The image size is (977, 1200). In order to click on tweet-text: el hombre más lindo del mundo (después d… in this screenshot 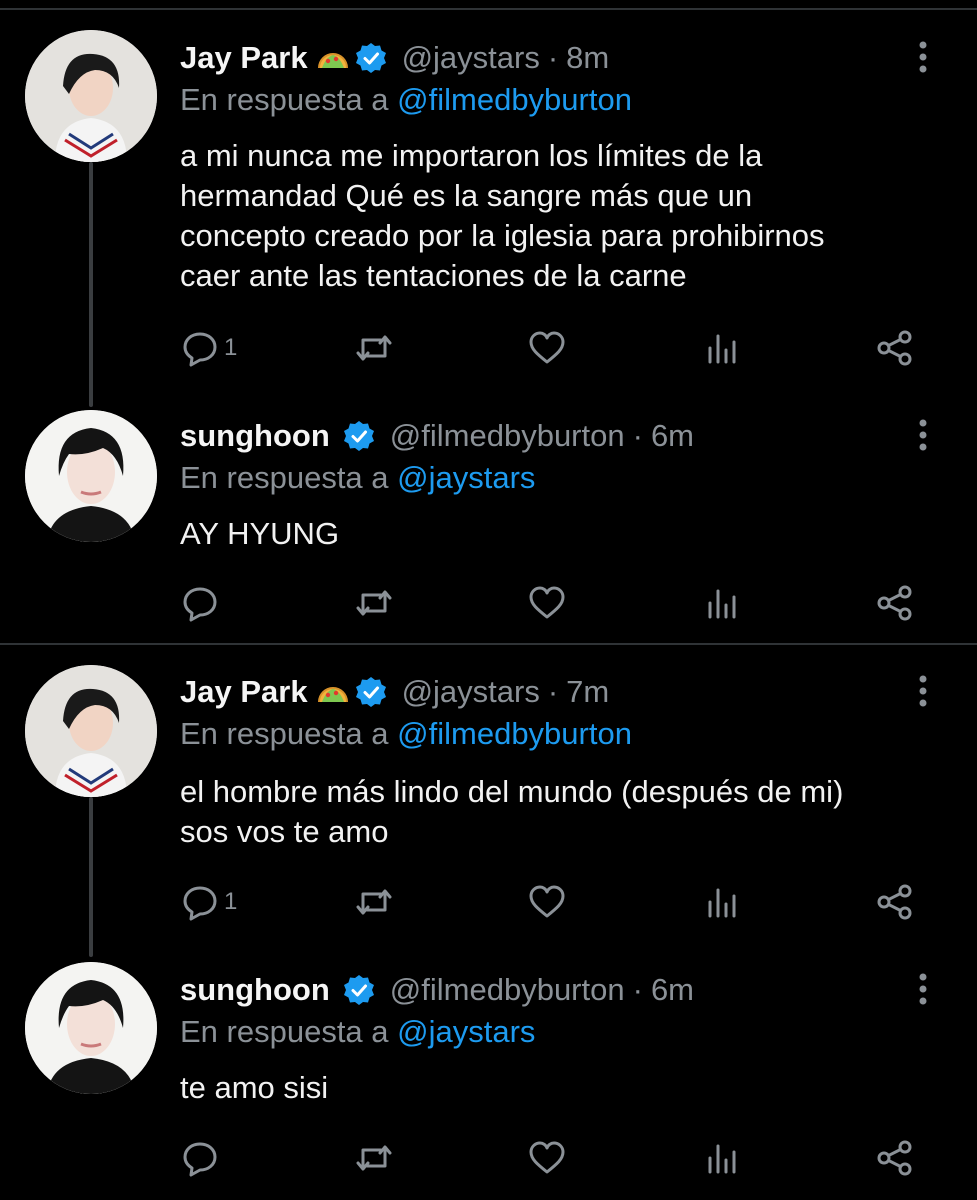, I will do `click(565, 812)`.